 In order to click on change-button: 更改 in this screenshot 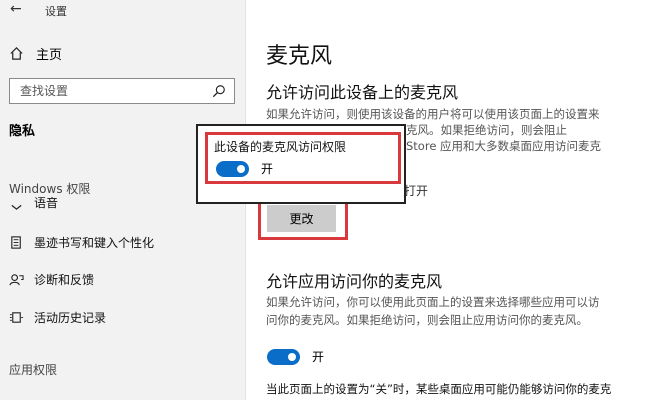, I will do `click(301, 218)`.